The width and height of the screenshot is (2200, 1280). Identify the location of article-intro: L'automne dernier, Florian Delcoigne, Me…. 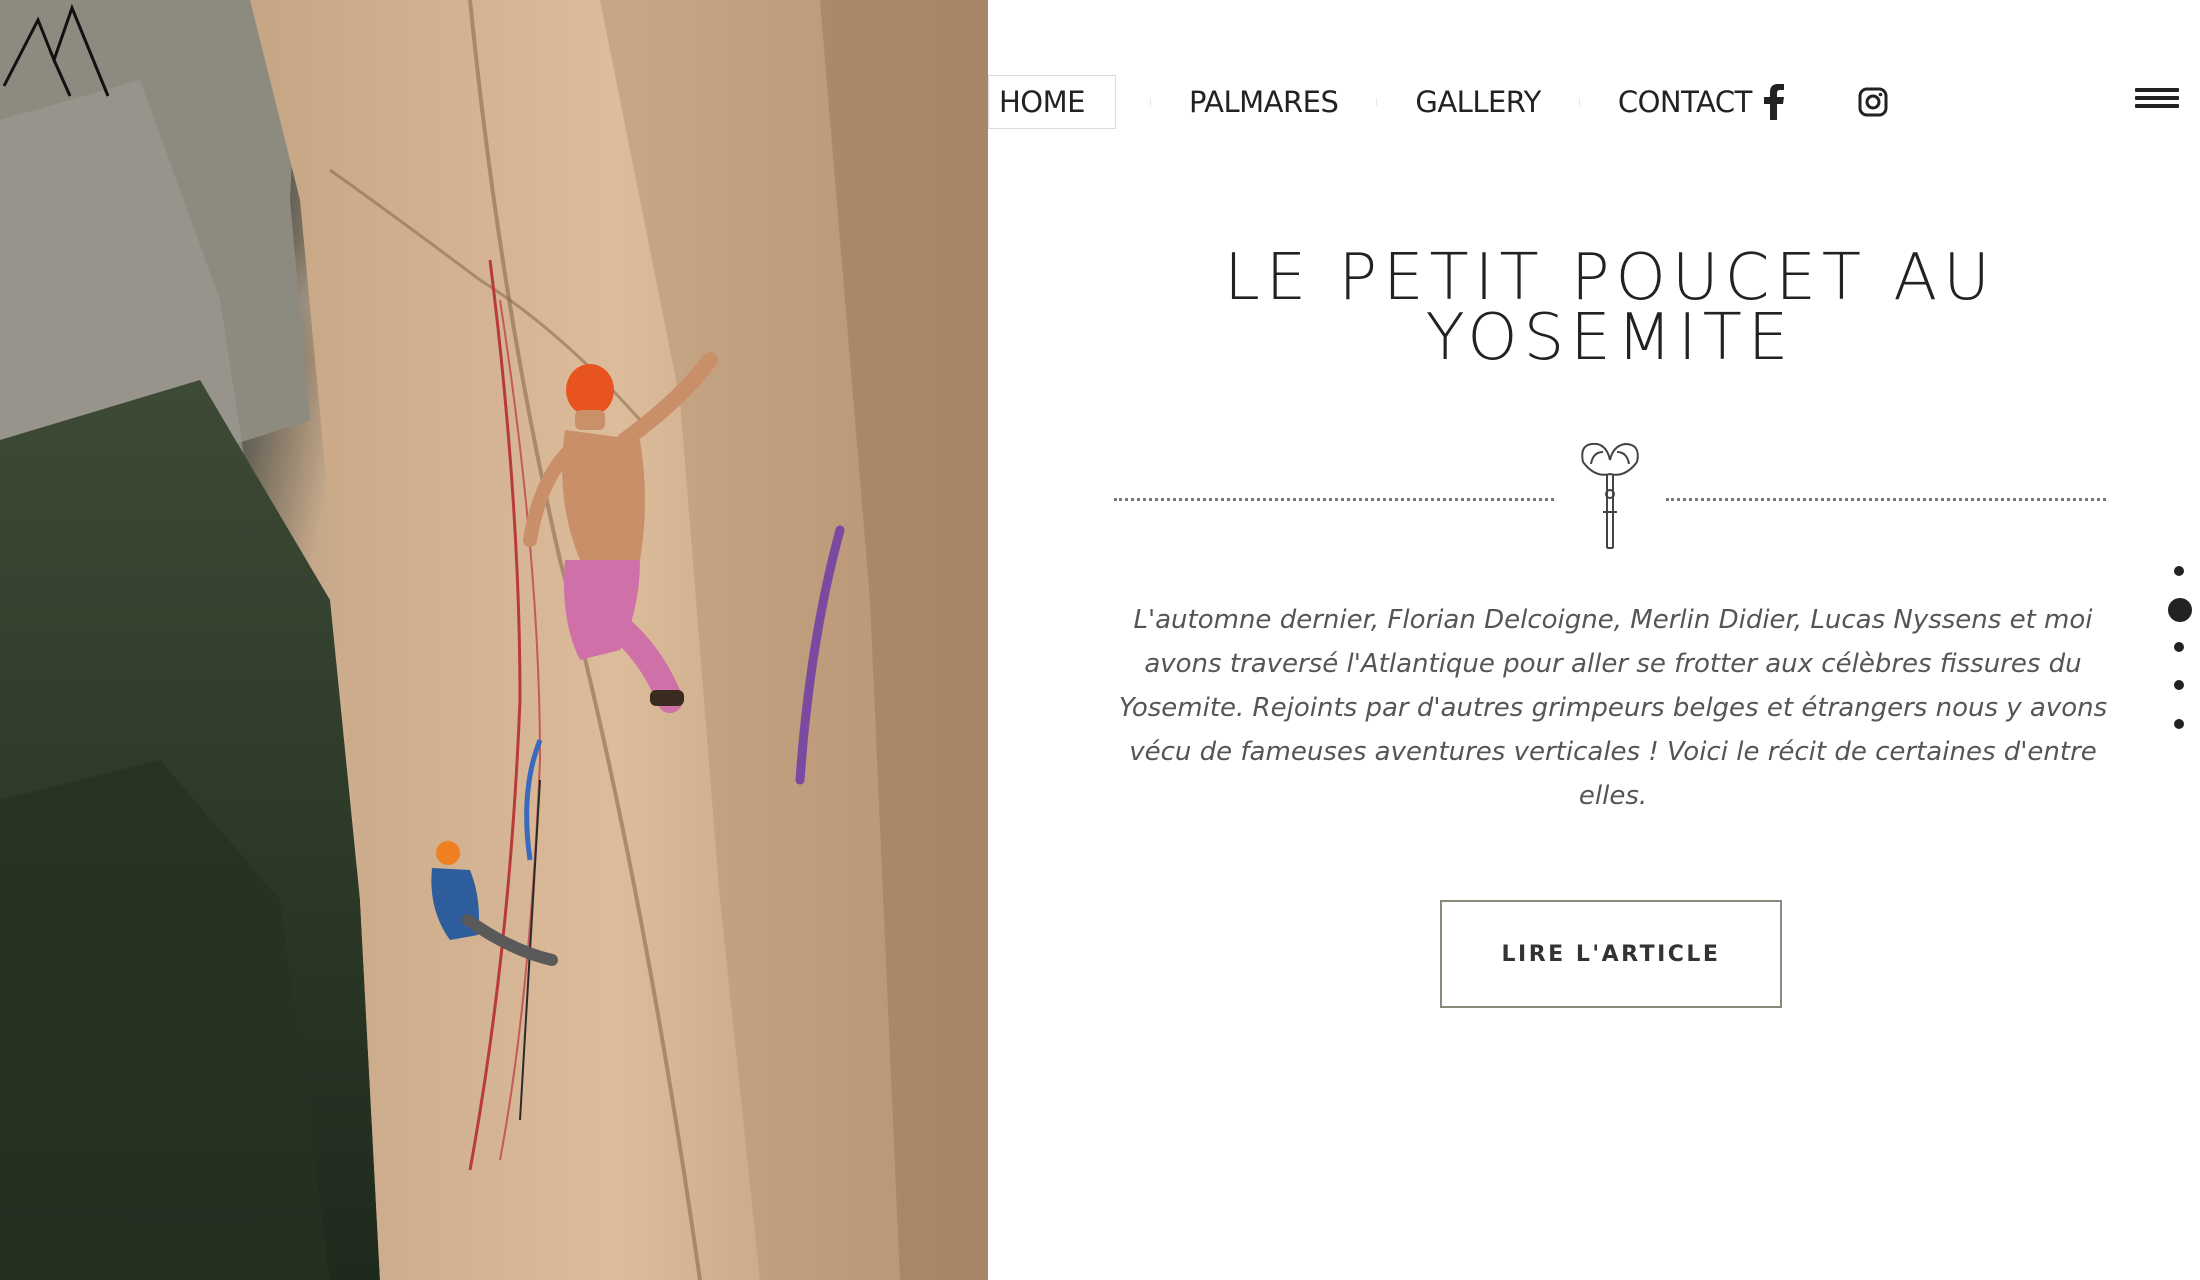
(1613, 708).